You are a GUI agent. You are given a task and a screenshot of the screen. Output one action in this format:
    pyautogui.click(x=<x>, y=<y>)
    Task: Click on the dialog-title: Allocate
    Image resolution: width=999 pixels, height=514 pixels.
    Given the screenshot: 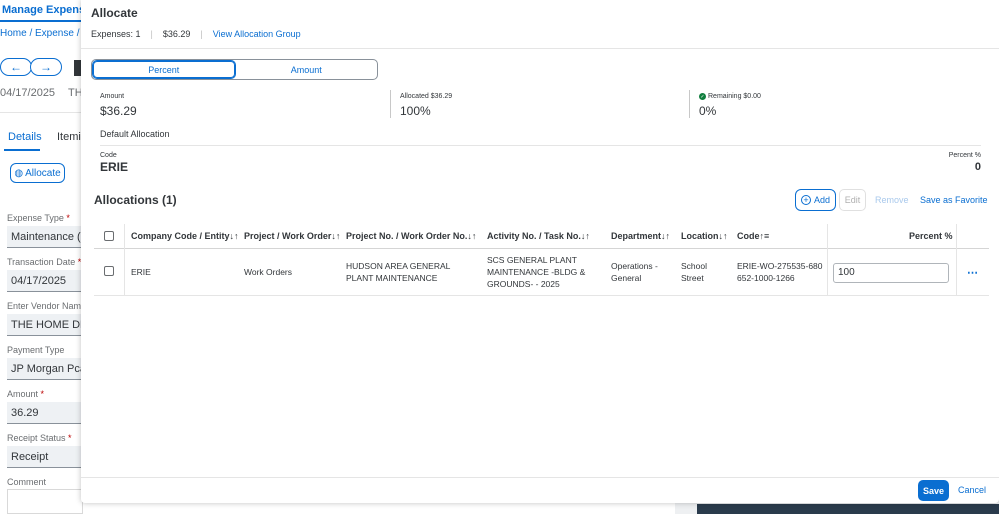 What is the action you would take?
    pyautogui.click(x=114, y=13)
    